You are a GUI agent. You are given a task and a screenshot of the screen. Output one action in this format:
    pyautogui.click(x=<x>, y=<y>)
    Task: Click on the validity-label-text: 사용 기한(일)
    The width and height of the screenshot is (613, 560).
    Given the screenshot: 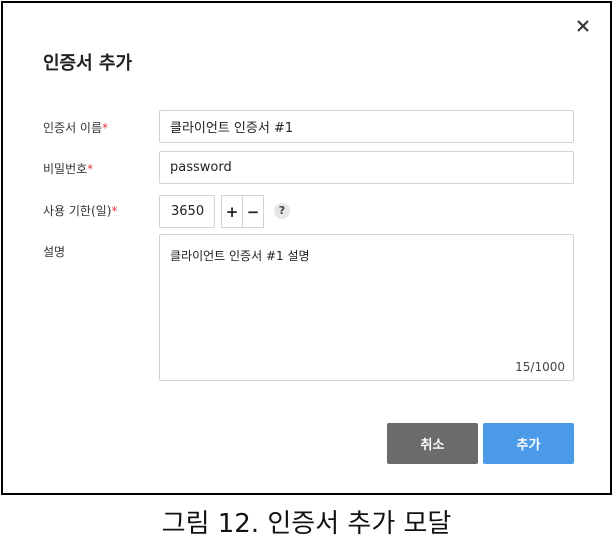 What is the action you would take?
    pyautogui.click(x=77, y=211)
    